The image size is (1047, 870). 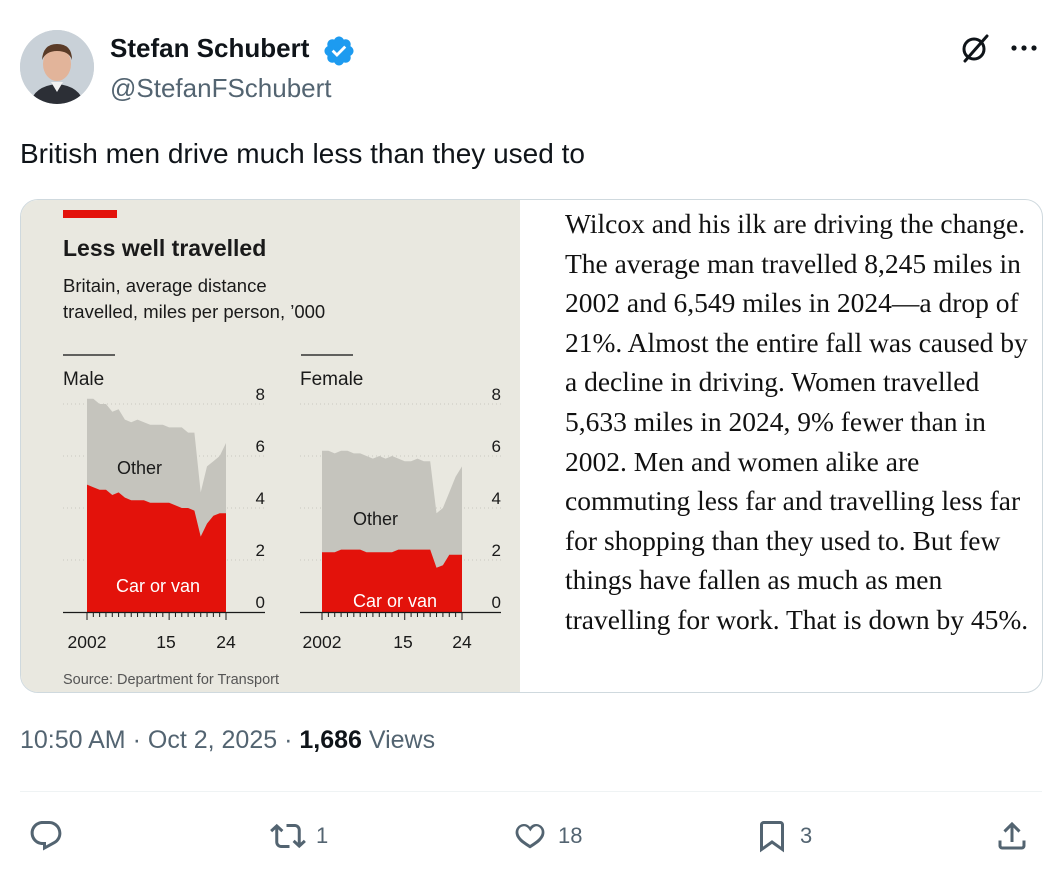 I want to click on share-icon, so click(x=1012, y=835).